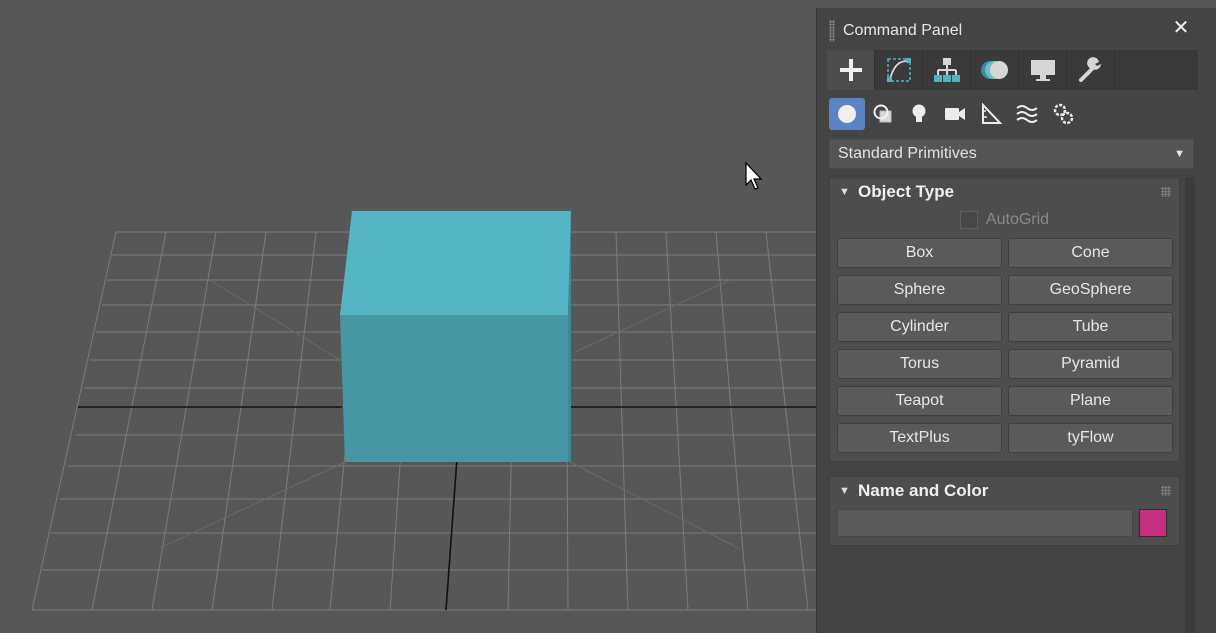 Image resolution: width=1216 pixels, height=633 pixels. What do you see at coordinates (1181, 28) in the screenshot?
I see `close-icon: ✕` at bounding box center [1181, 28].